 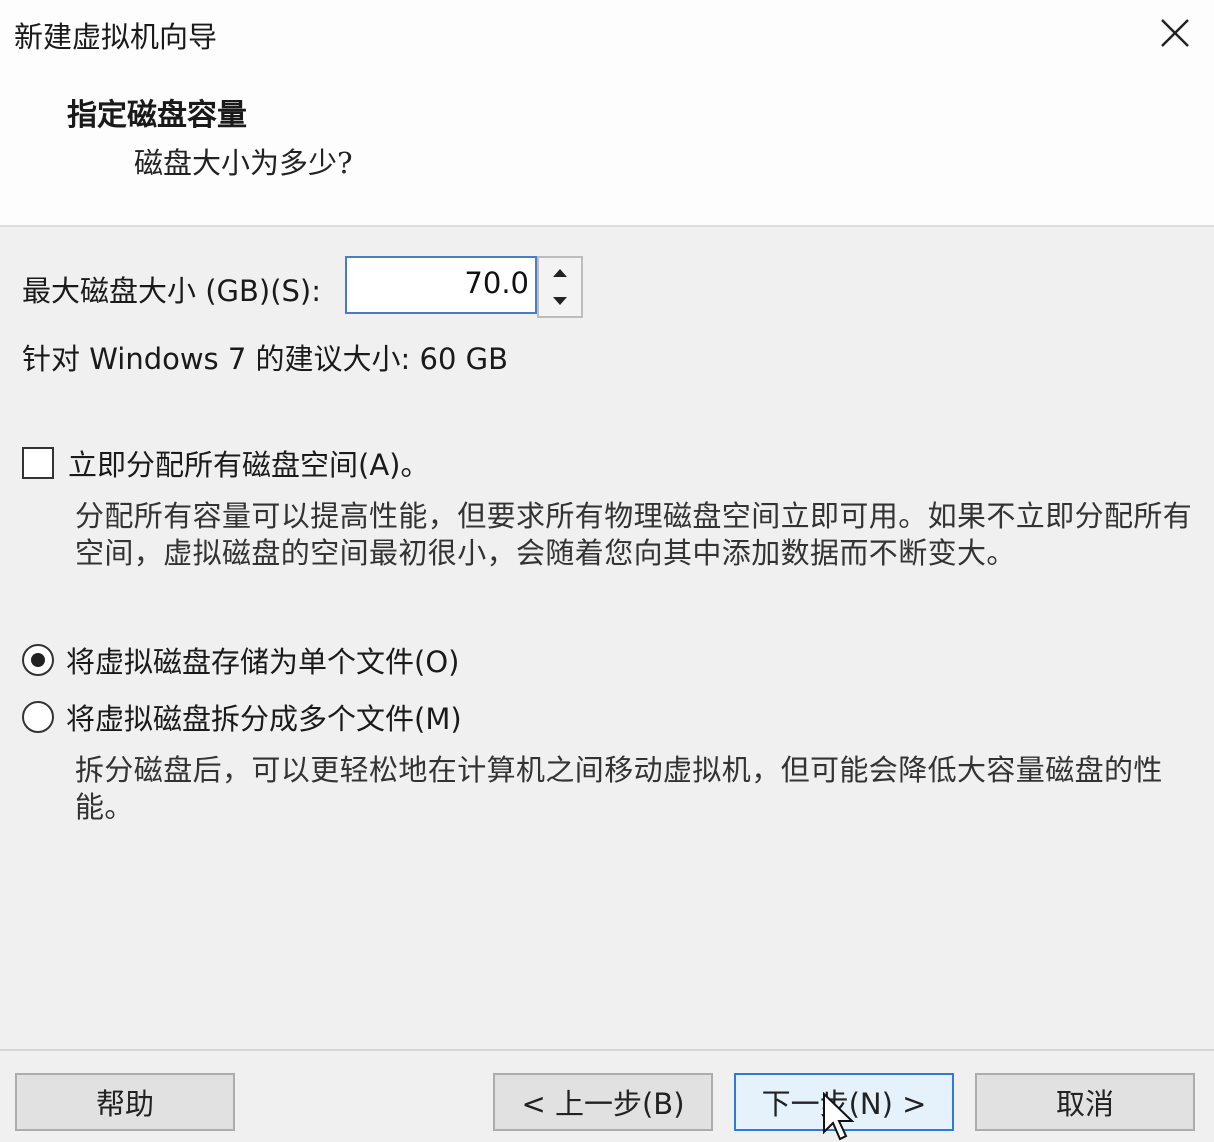 What do you see at coordinates (263, 662) in the screenshot?
I see `single-file-label: 将虚拟磁盘存储为单个文件(O)` at bounding box center [263, 662].